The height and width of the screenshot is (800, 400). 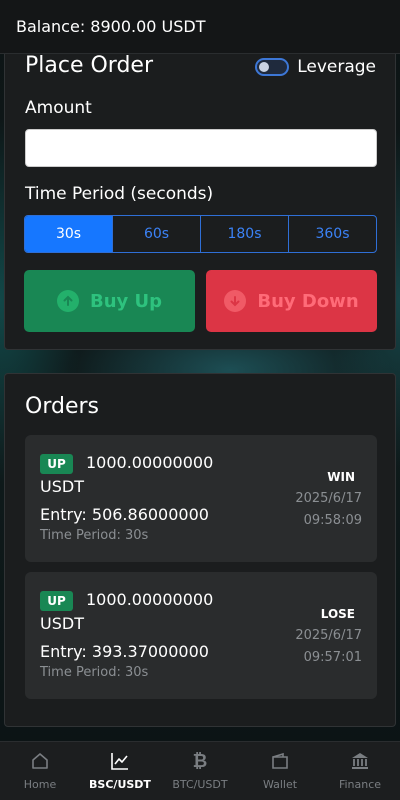 What do you see at coordinates (245, 234) in the screenshot?
I see `period-option-180s: 180s` at bounding box center [245, 234].